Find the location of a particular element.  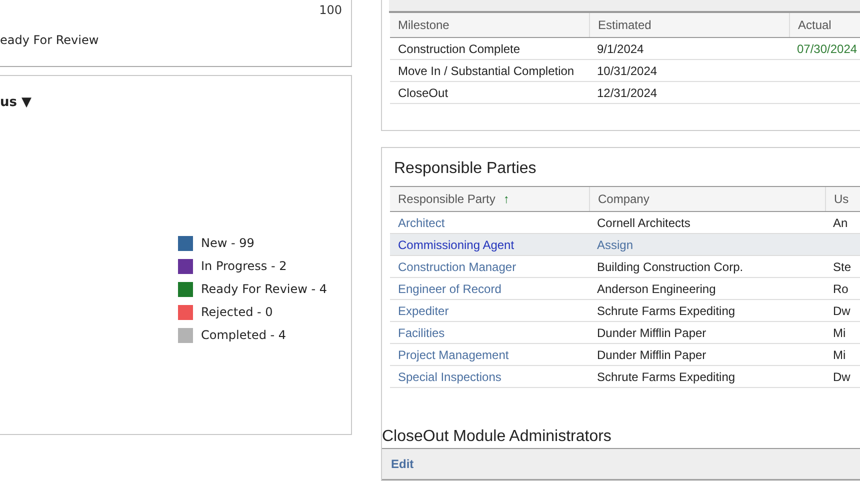

legend-label: In Progress - 2 is located at coordinates (244, 266).